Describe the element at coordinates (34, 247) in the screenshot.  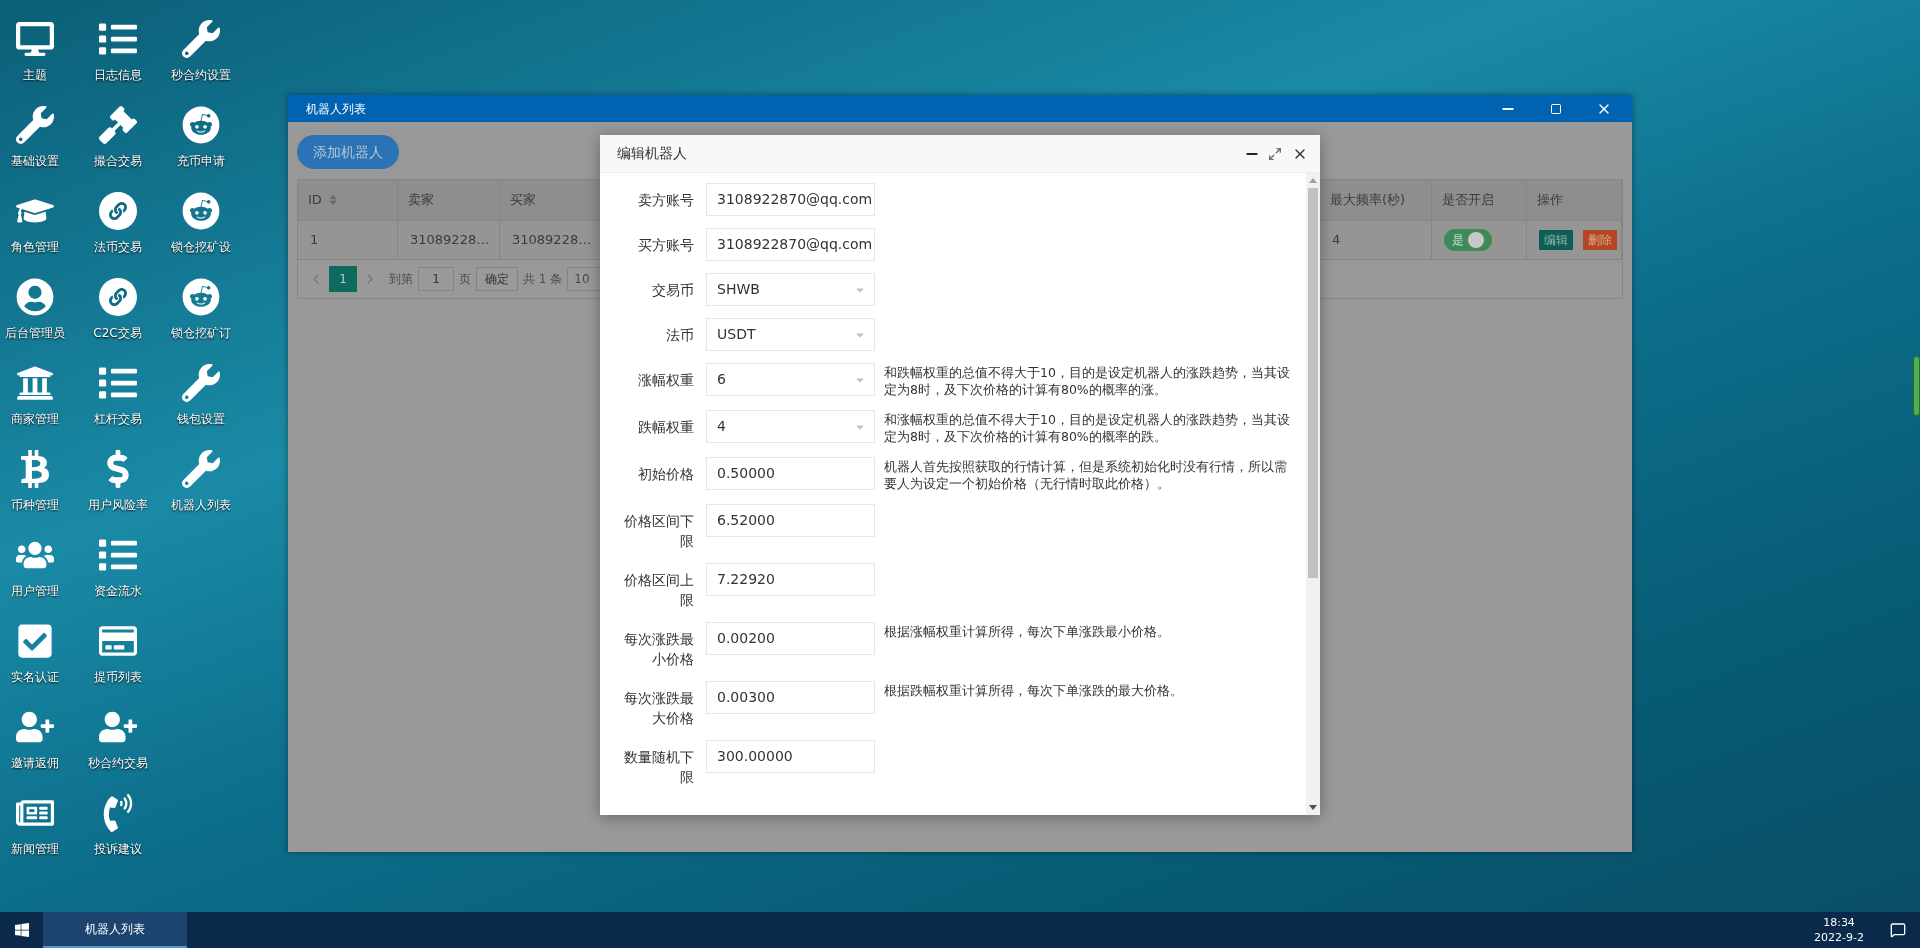
I see `desktop-icon-label: 角色管理` at that location.